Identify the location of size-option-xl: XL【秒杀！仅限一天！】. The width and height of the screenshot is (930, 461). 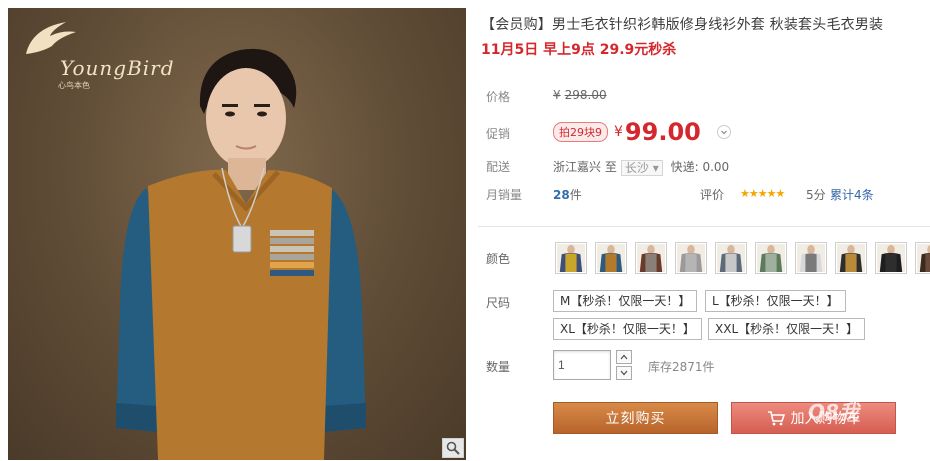
(627, 329).